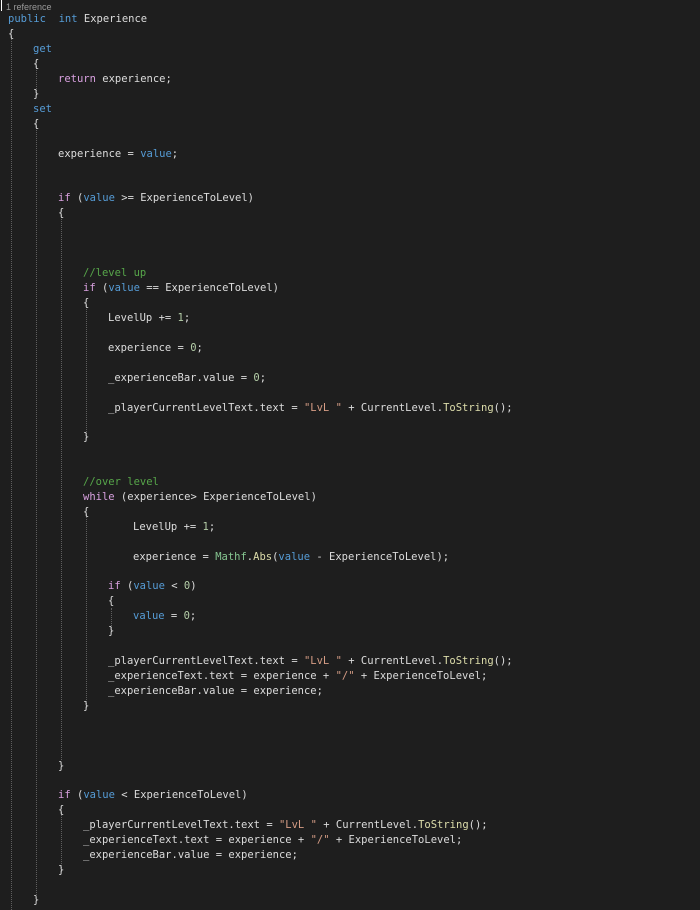 Image resolution: width=700 pixels, height=910 pixels. I want to click on code-token: if, so click(114, 586).